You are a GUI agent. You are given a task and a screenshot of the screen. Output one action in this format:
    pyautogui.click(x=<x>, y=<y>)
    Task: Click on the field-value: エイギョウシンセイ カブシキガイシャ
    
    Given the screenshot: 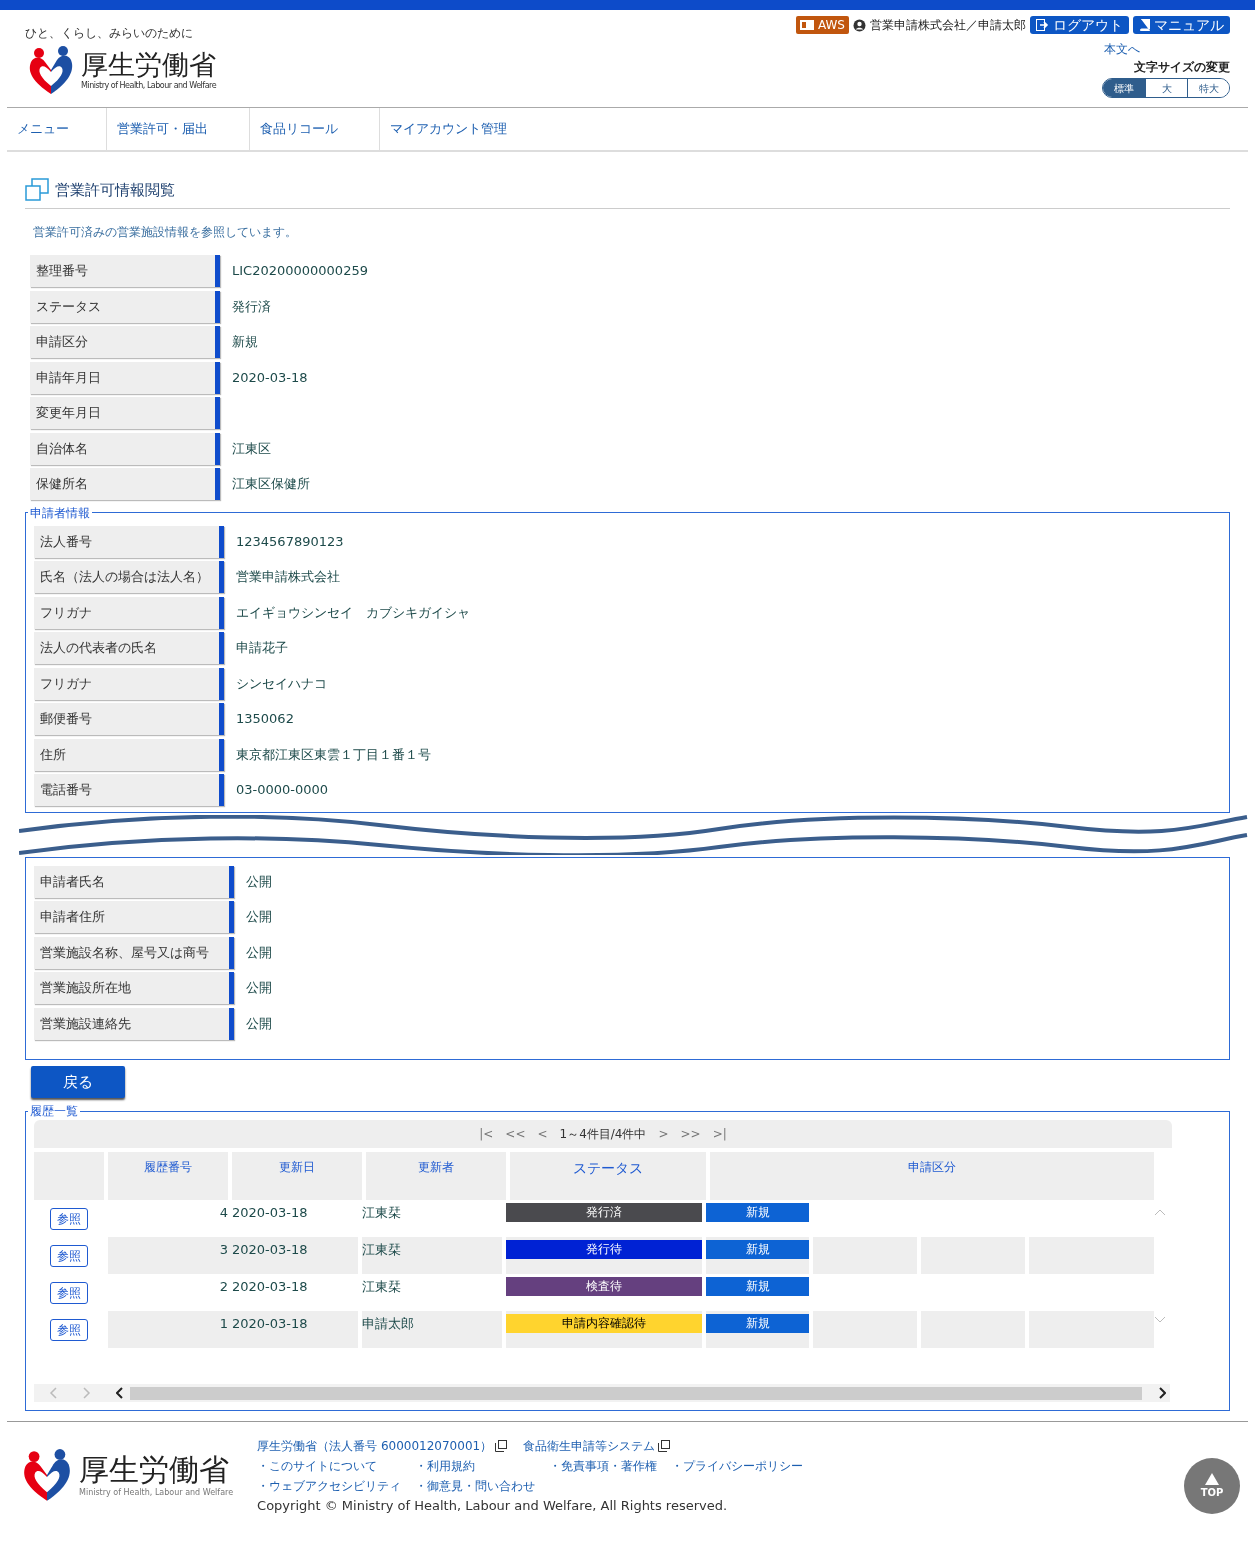 What is the action you would take?
    pyautogui.click(x=352, y=612)
    